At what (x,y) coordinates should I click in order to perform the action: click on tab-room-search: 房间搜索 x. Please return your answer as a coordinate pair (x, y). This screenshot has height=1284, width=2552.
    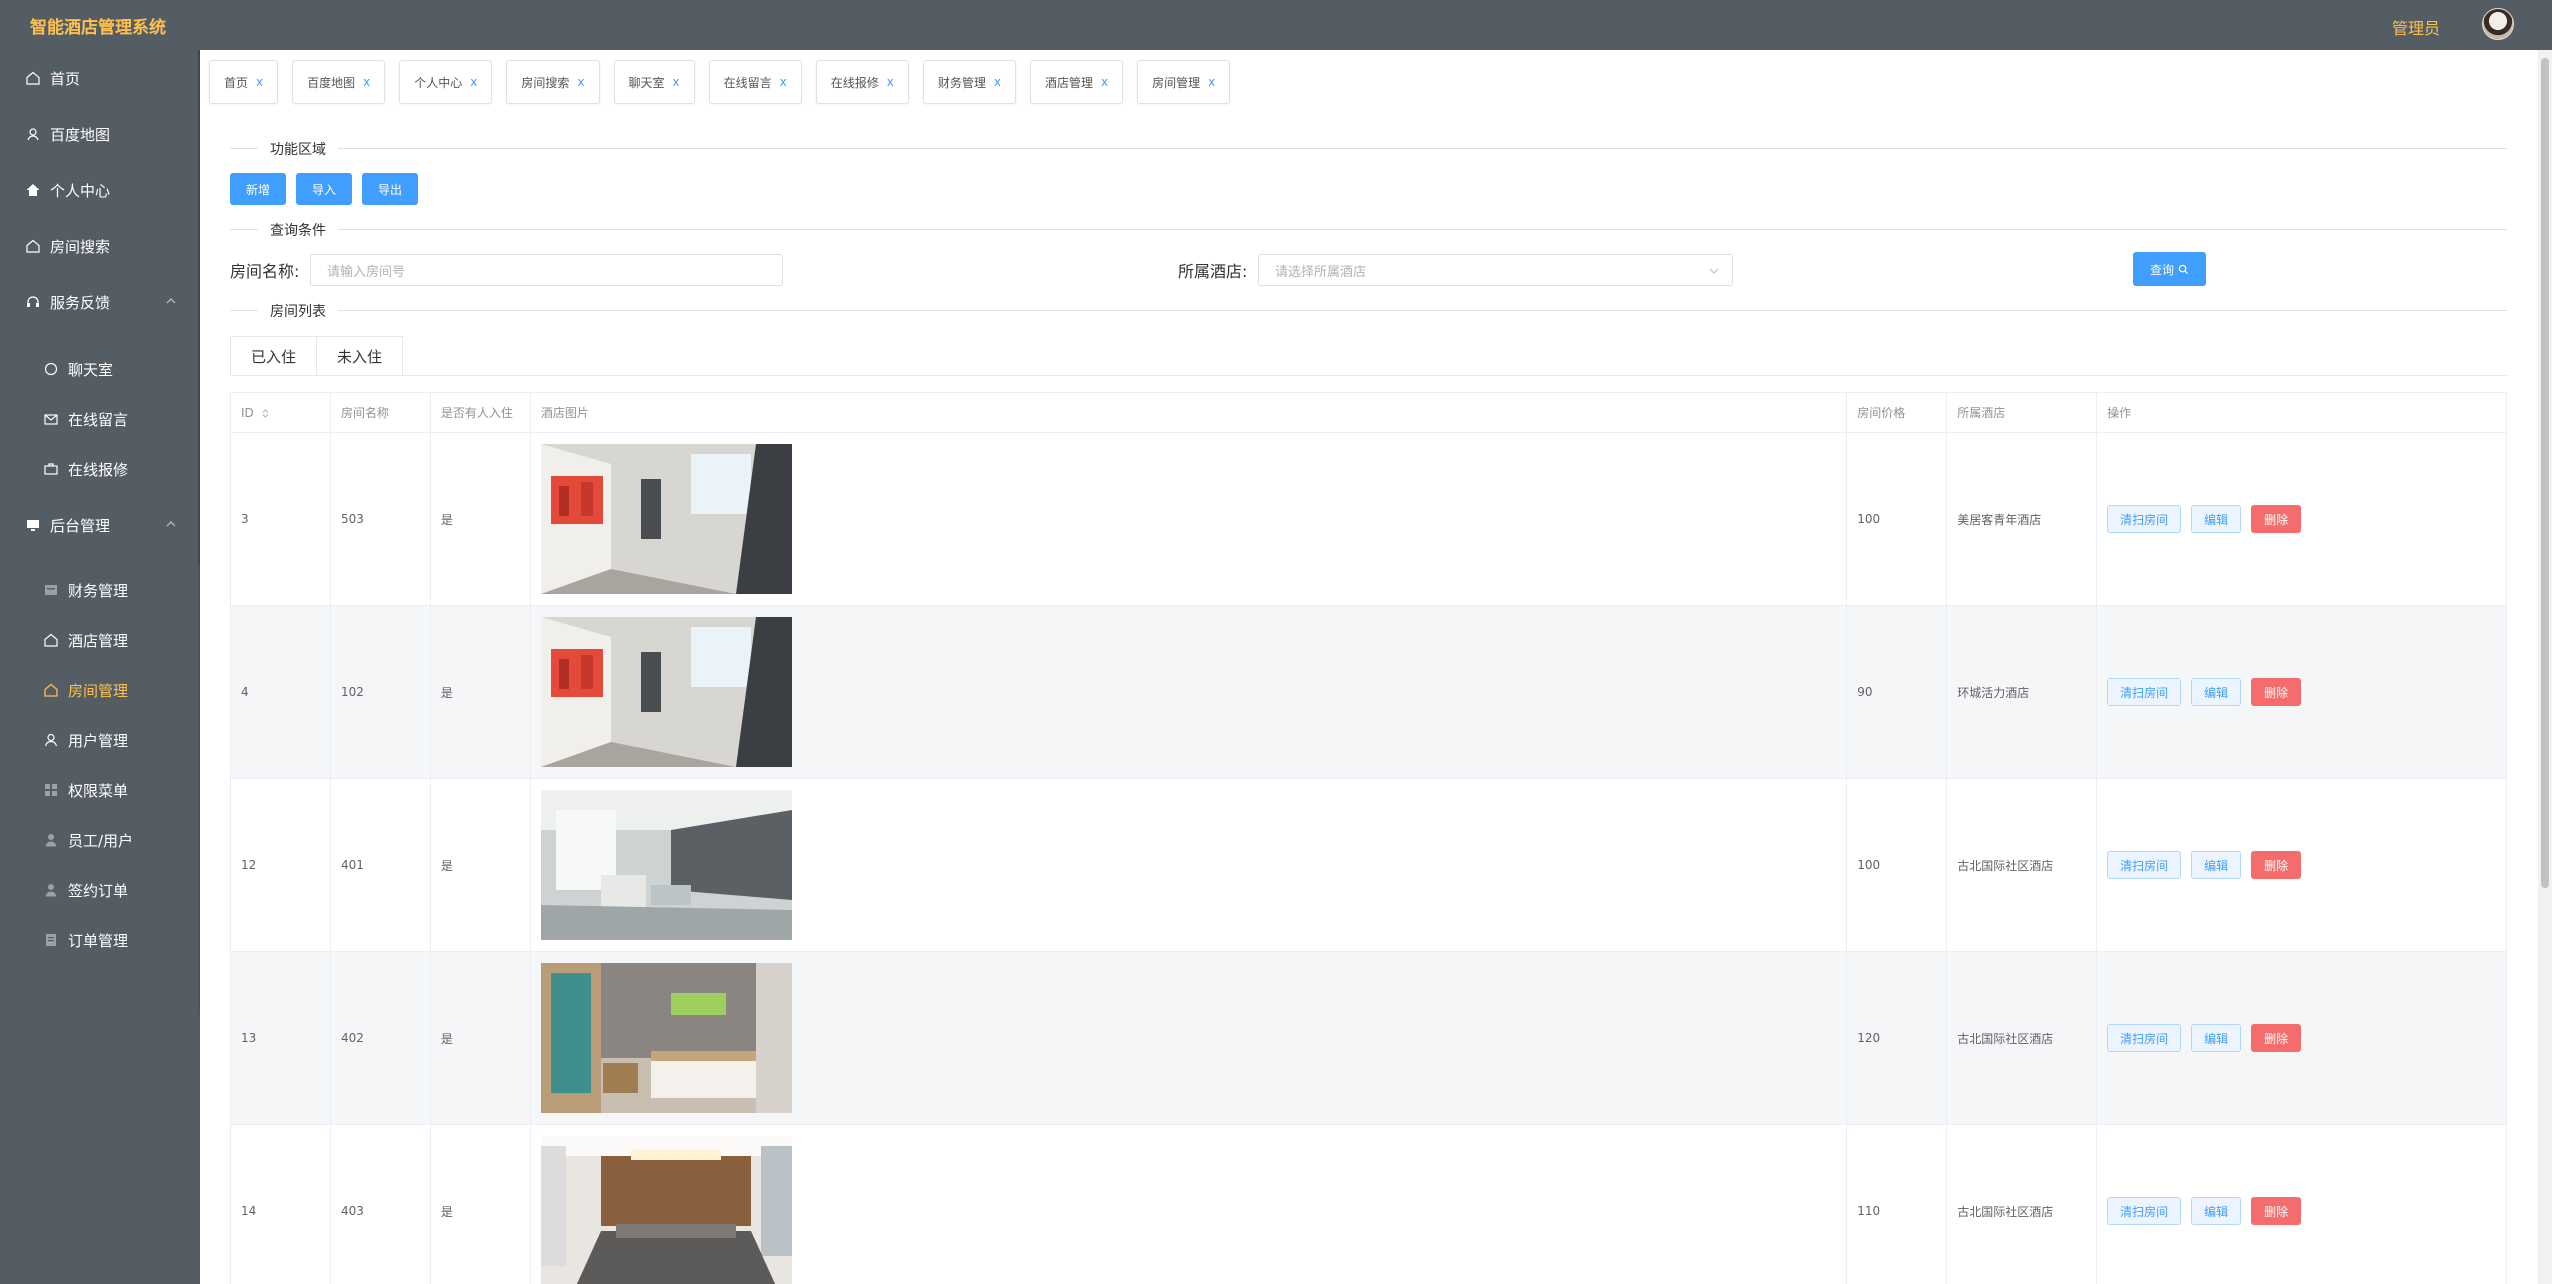
    Looking at the image, I should click on (553, 82).